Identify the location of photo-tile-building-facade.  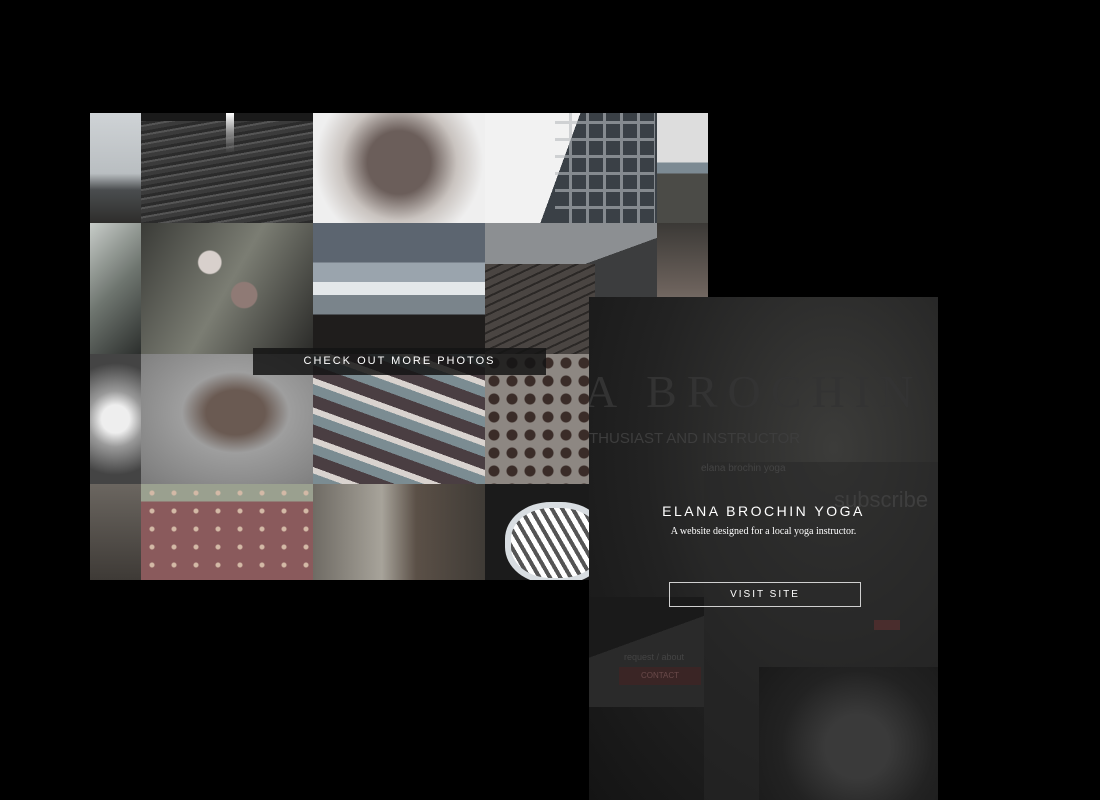
(571, 168).